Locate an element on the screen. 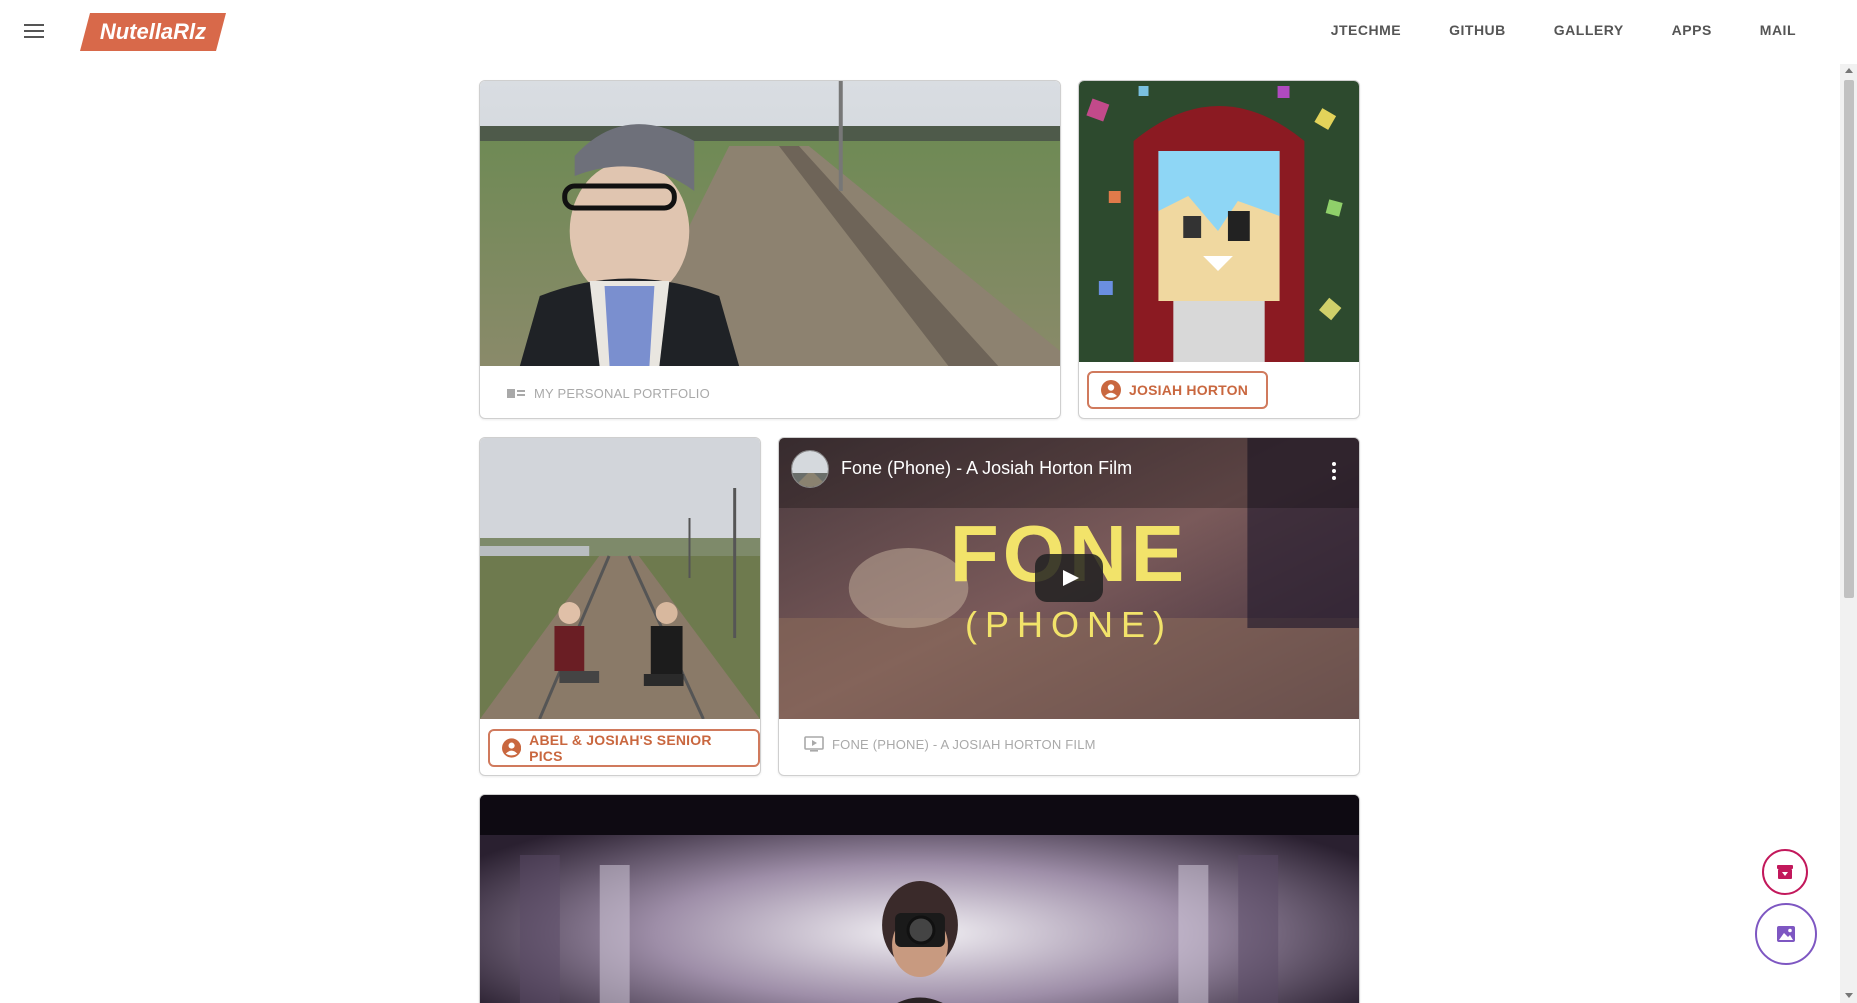 This screenshot has height=1003, width=1857. portfolio-card: MY PERSONAL PORTFOLIO is located at coordinates (770, 249).